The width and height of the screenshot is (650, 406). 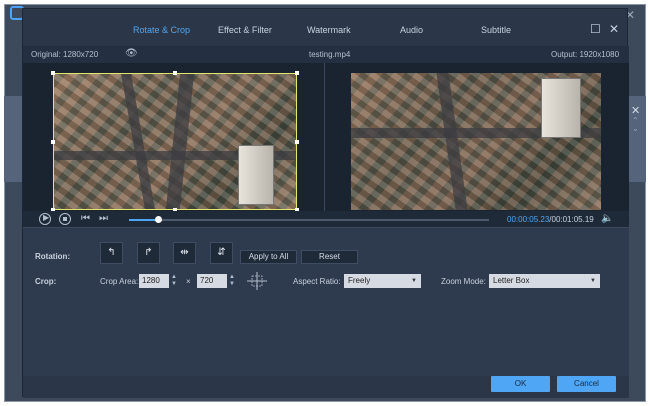 What do you see at coordinates (326, 387) in the screenshot?
I see `dialog-footer: OK Cancel` at bounding box center [326, 387].